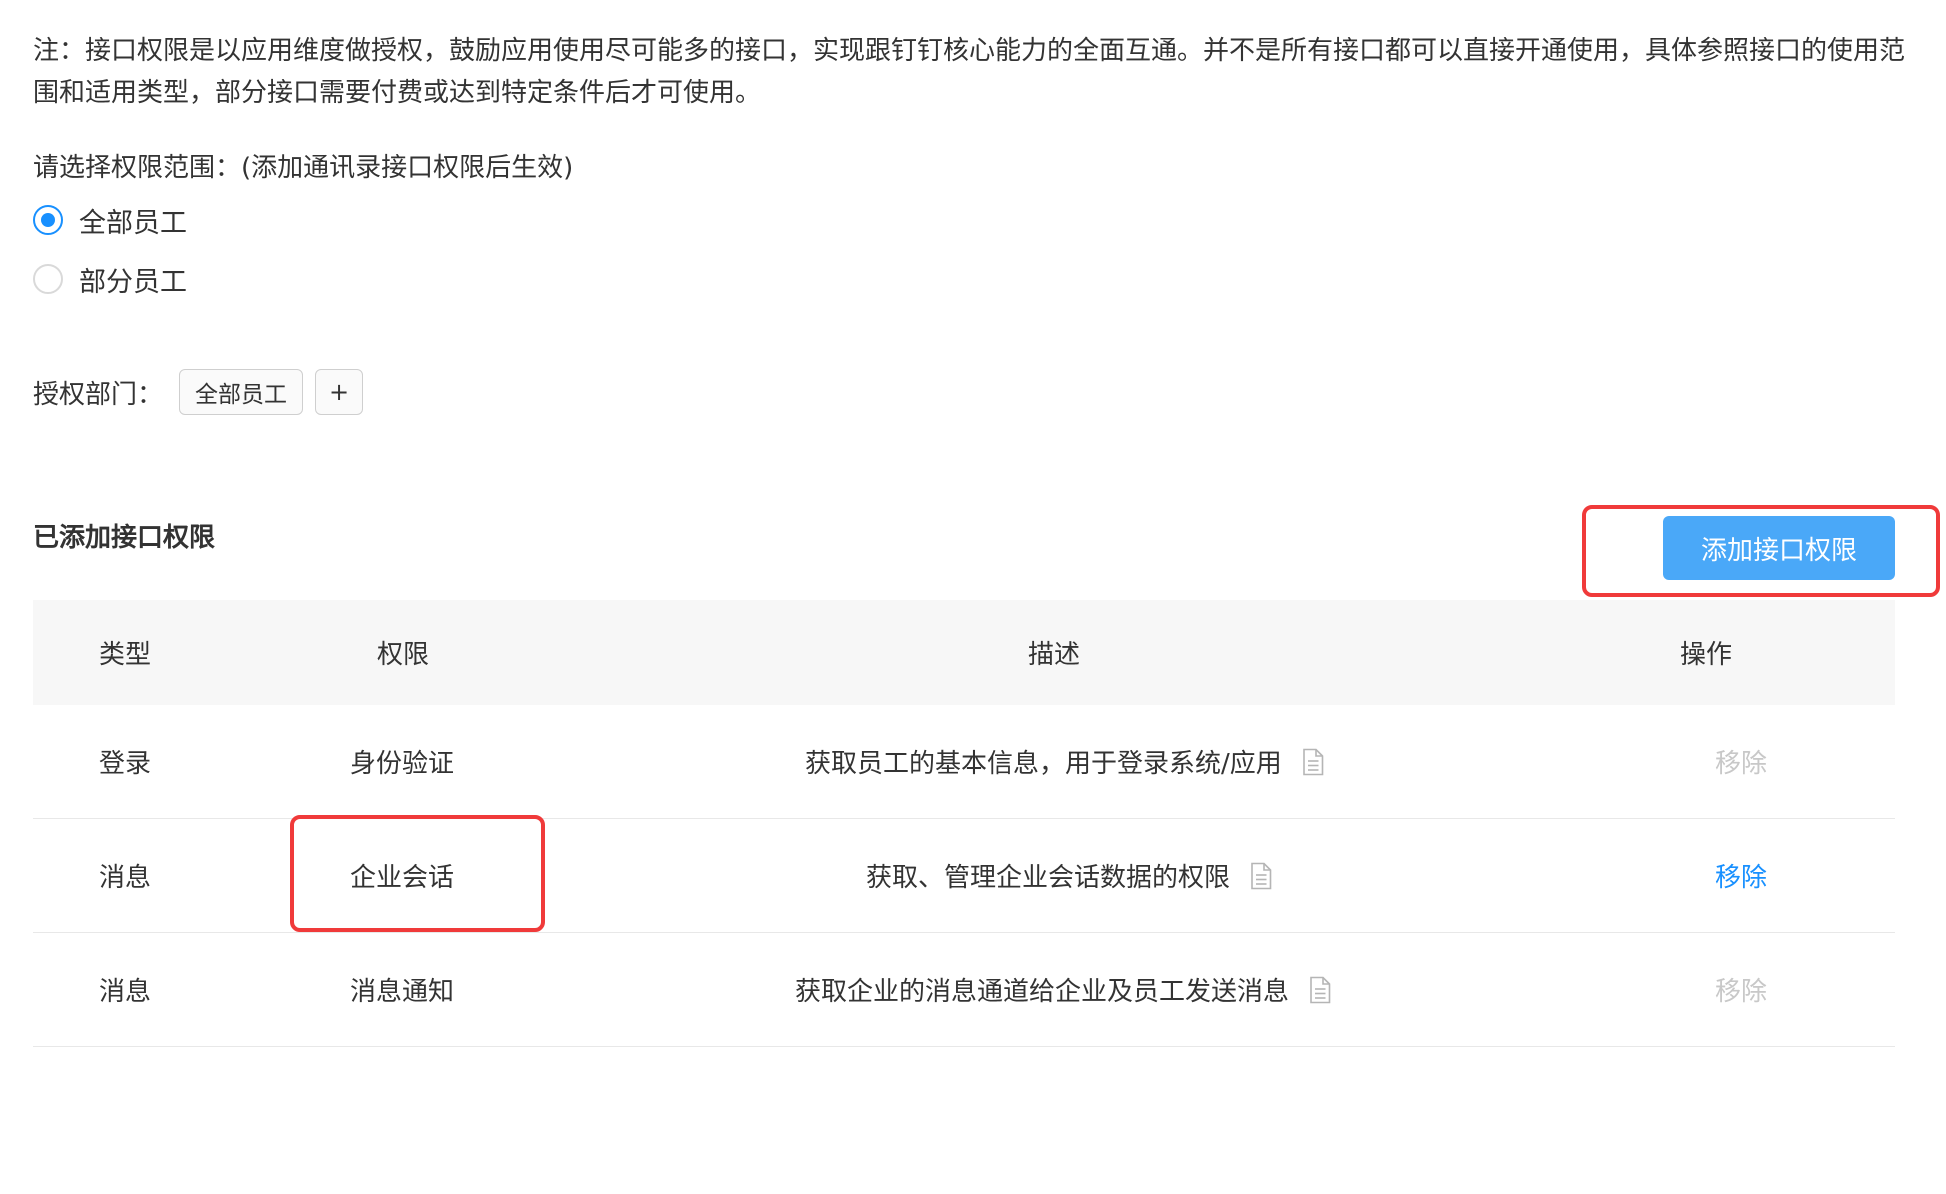 The image size is (1946, 1194). Describe the element at coordinates (98, 394) in the screenshot. I see `department-label: 授权部门：` at that location.